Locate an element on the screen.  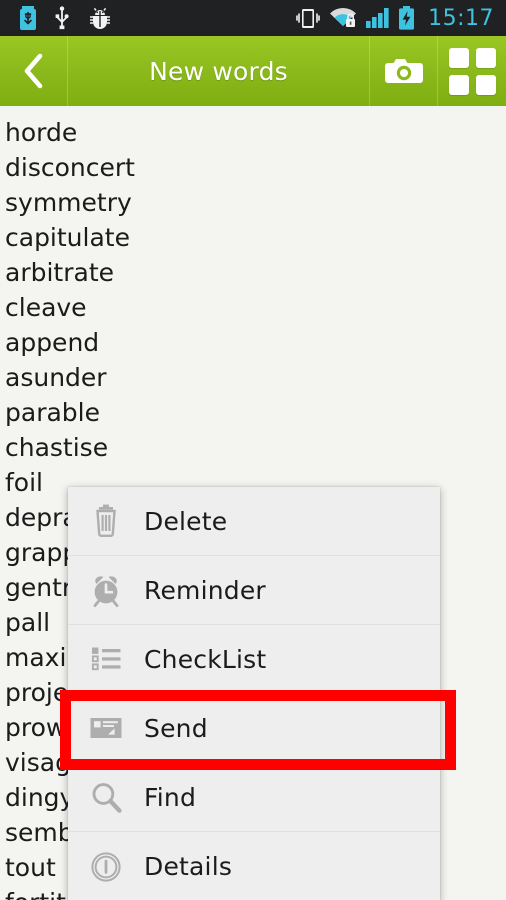
menu-item-details: Details is located at coordinates (254, 866).